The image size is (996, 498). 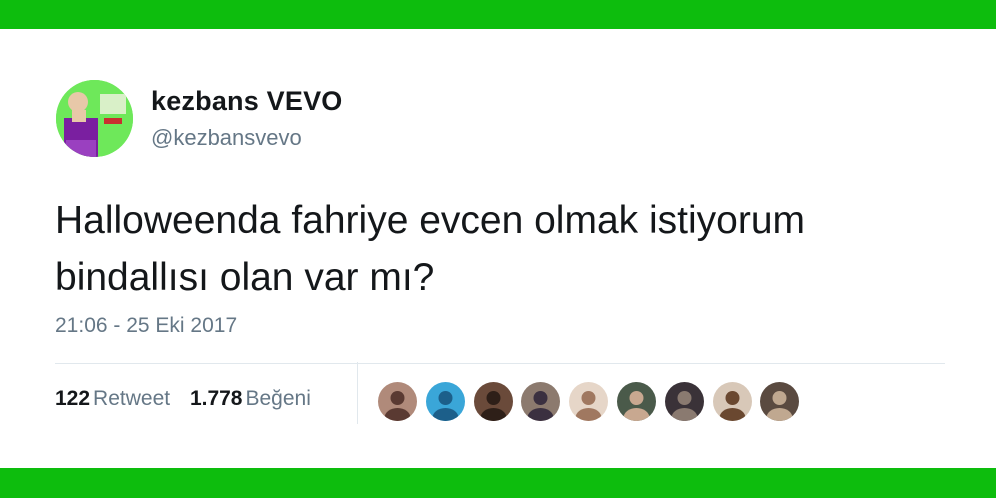 What do you see at coordinates (226, 138) in the screenshot?
I see `user-handle: @kezbansvevo` at bounding box center [226, 138].